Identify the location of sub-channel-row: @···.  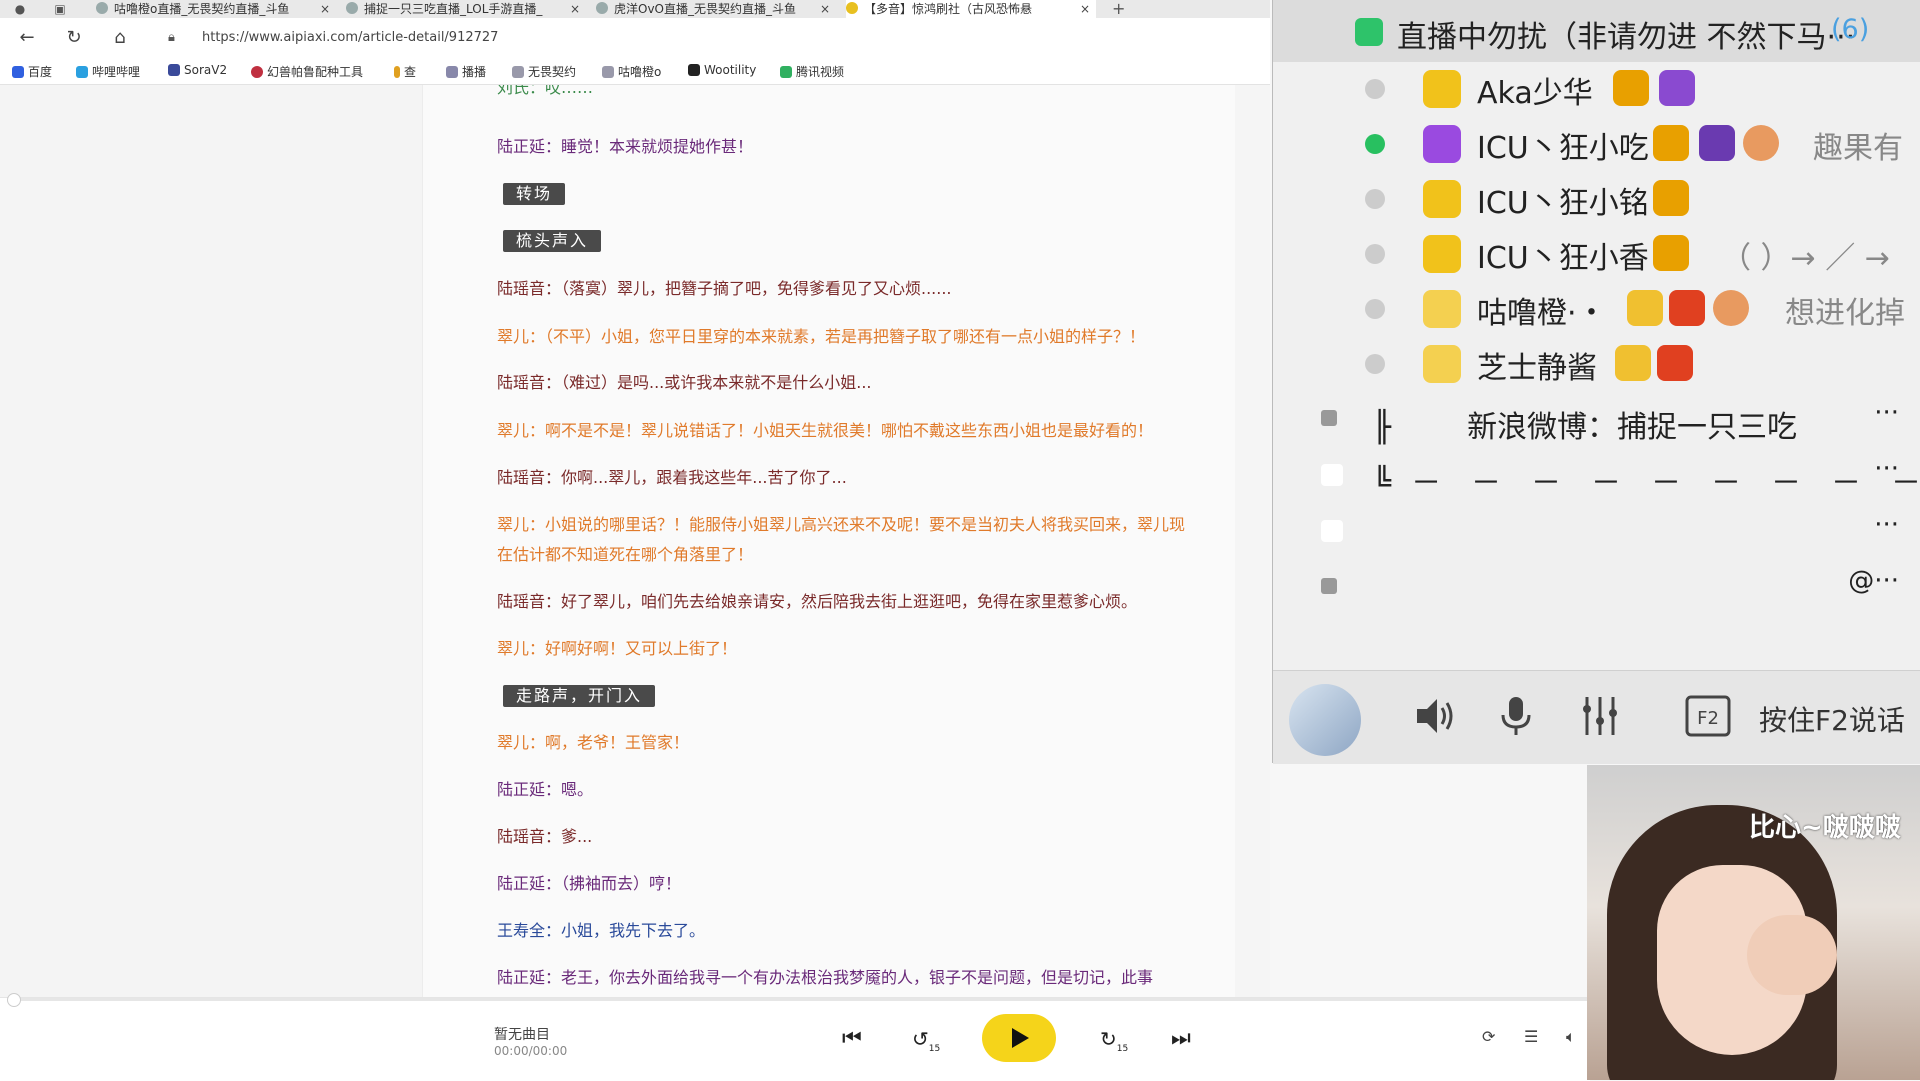
(1596, 589).